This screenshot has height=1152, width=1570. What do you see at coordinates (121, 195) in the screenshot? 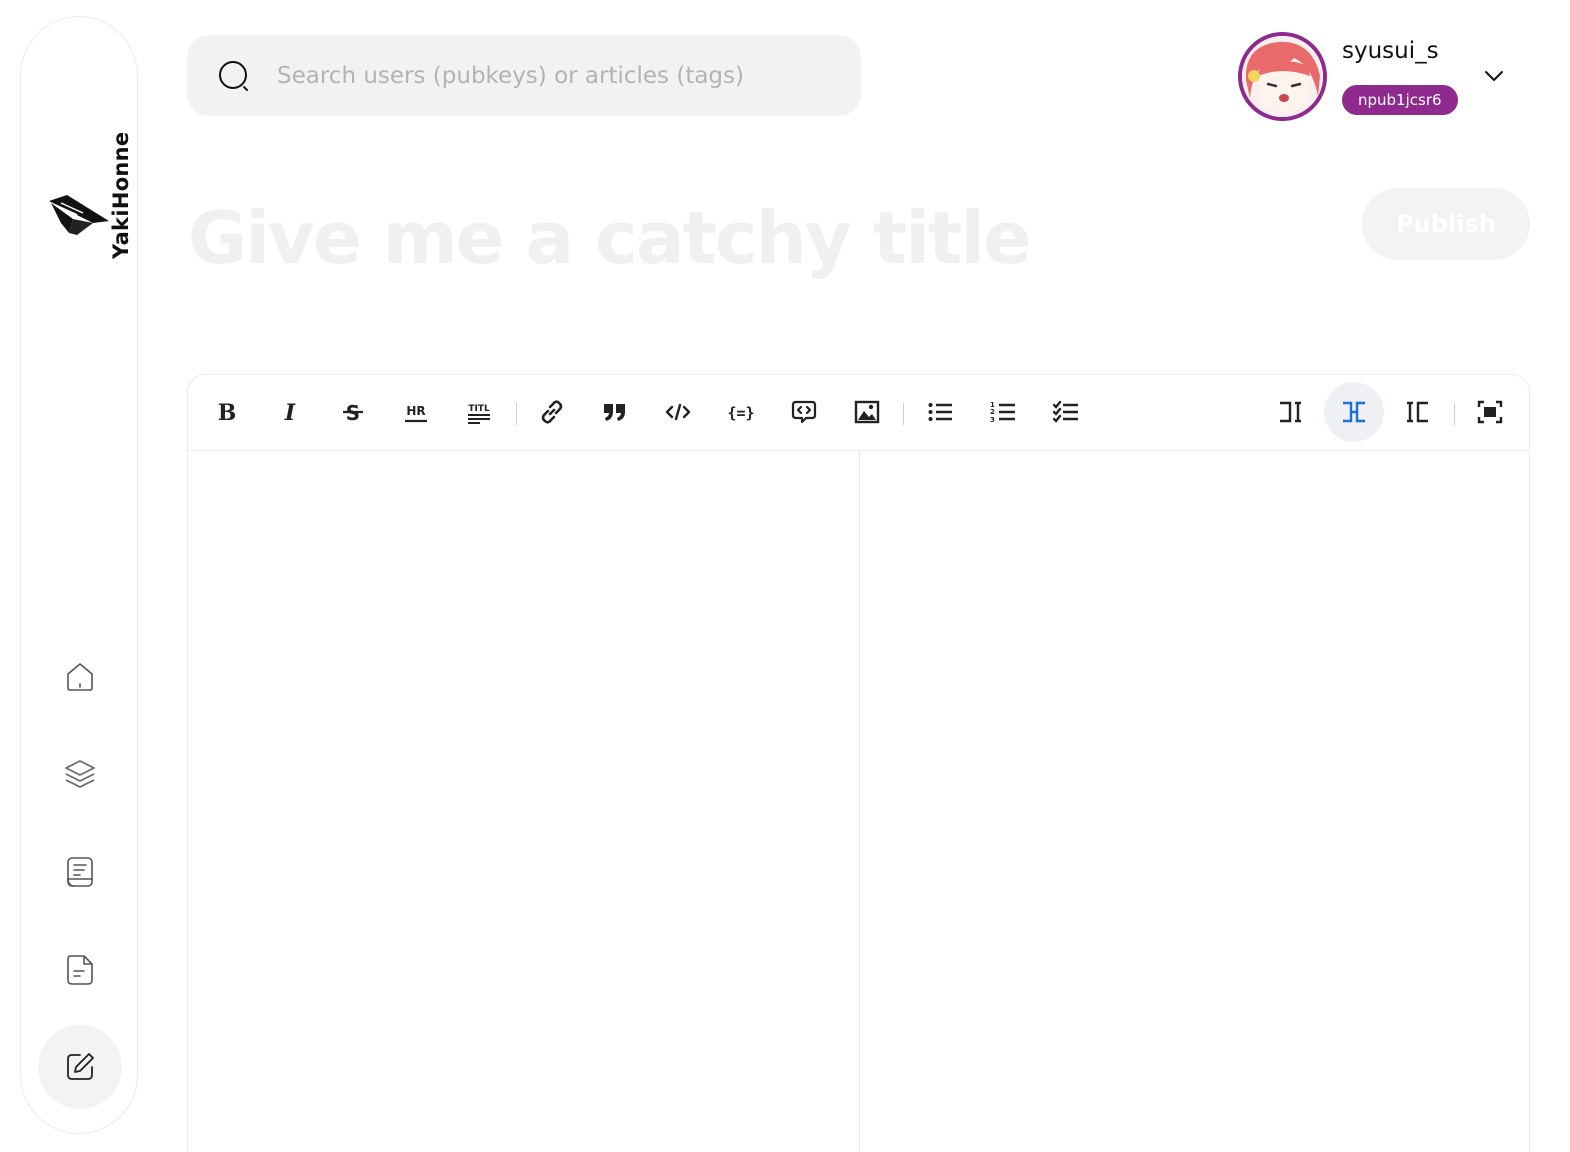
I see `app-name: YakiHonne` at bounding box center [121, 195].